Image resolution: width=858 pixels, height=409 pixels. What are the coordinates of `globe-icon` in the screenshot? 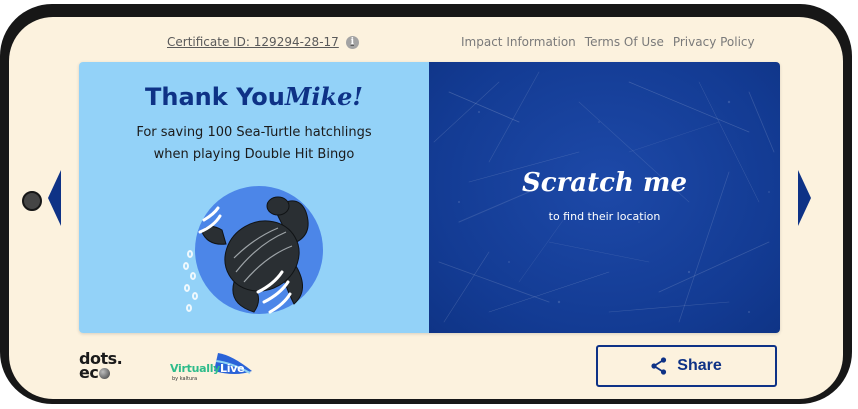 It's located at (105, 373).